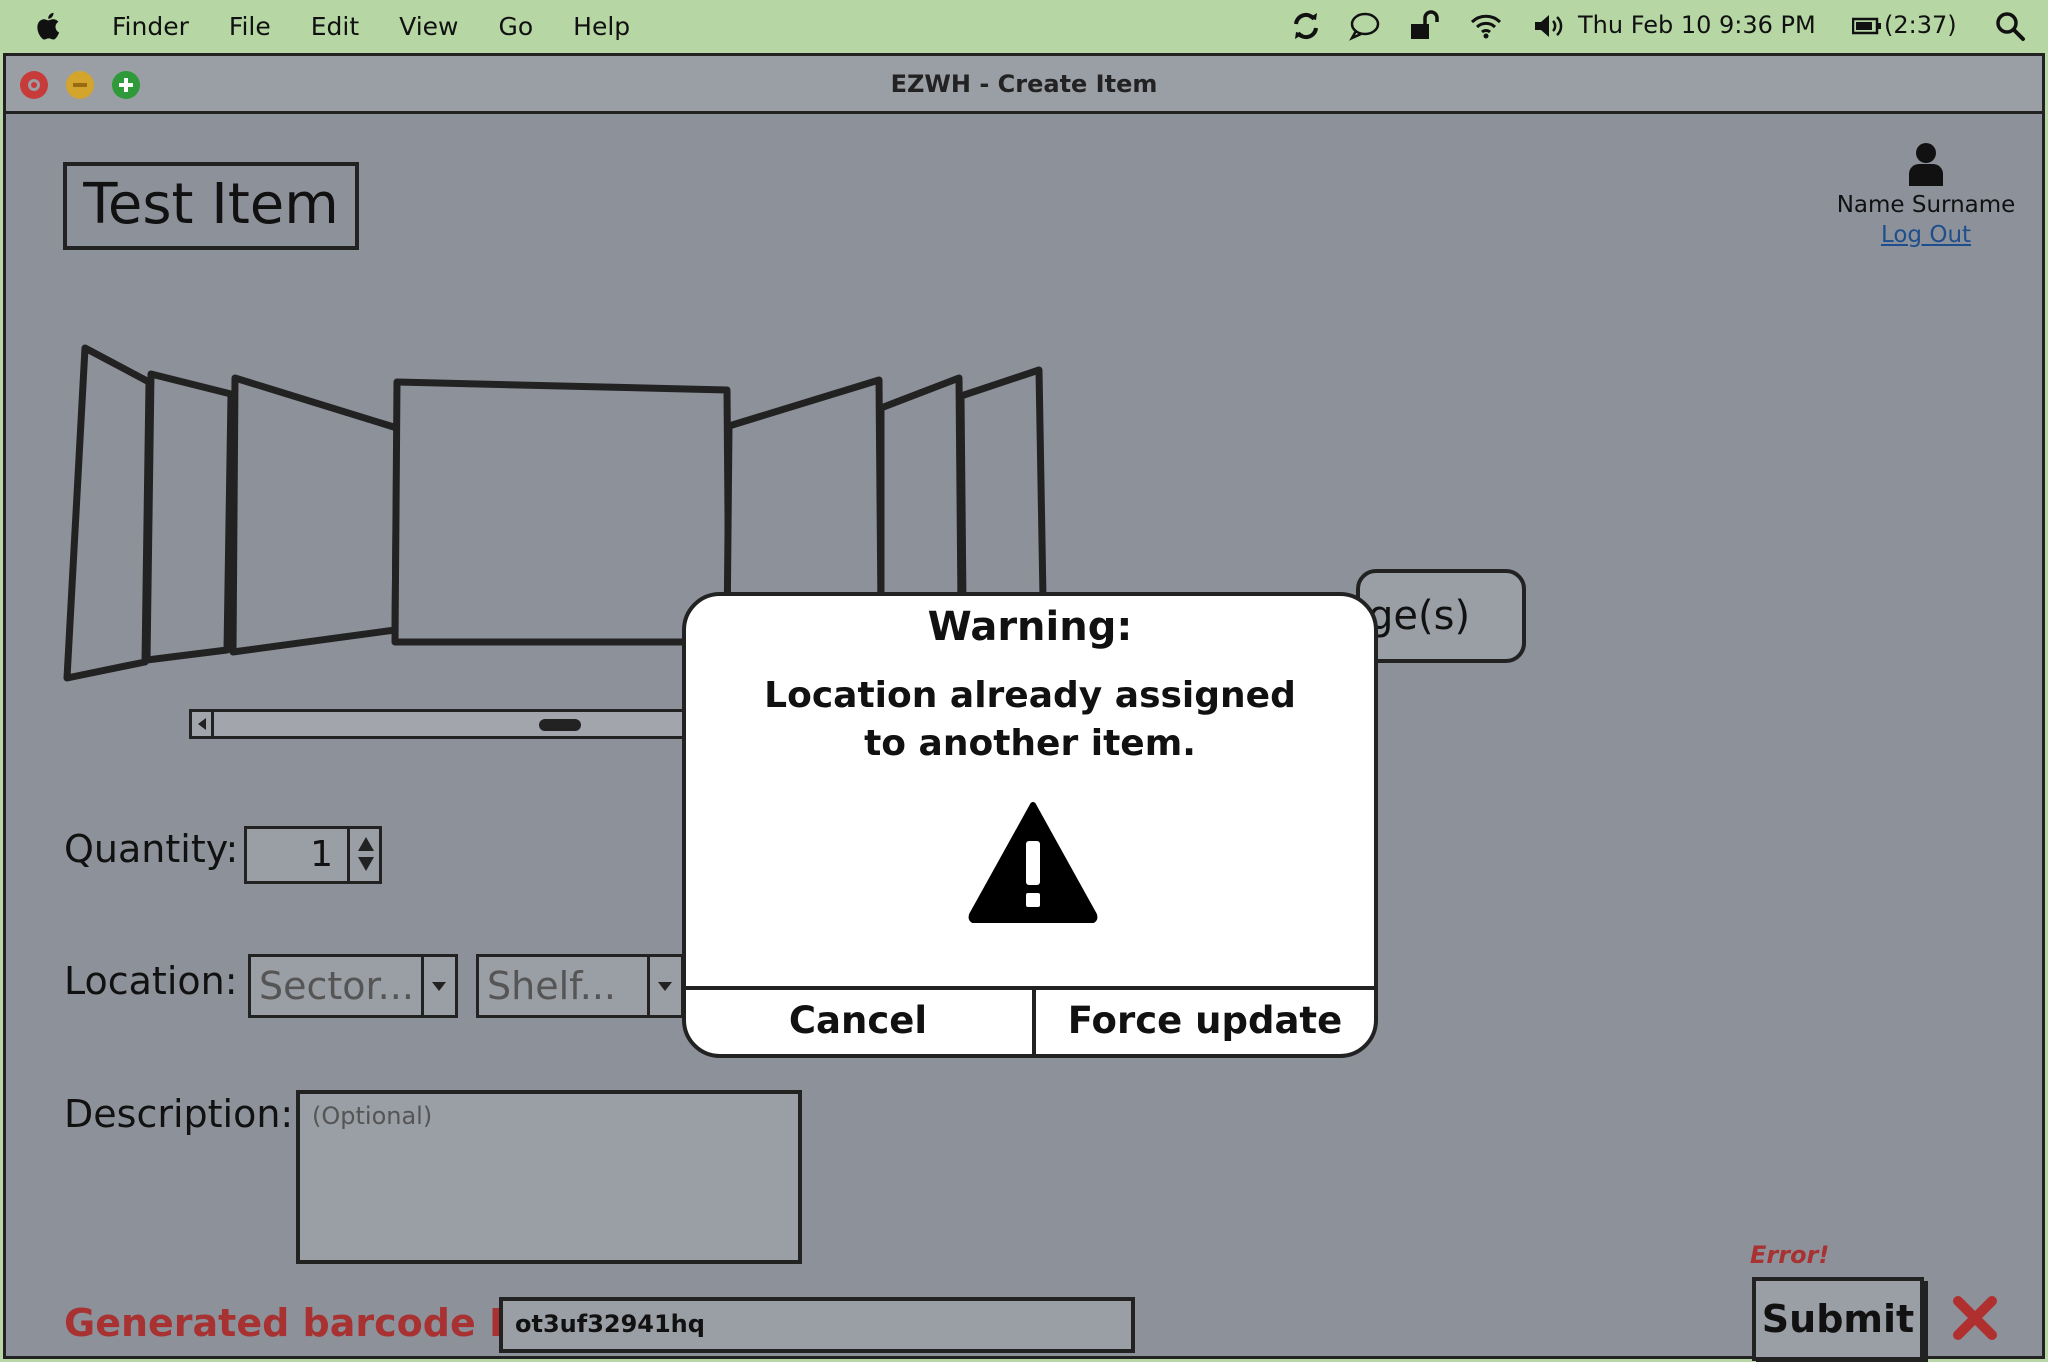  What do you see at coordinates (150, 26) in the screenshot?
I see `menu-finder: Finder` at bounding box center [150, 26].